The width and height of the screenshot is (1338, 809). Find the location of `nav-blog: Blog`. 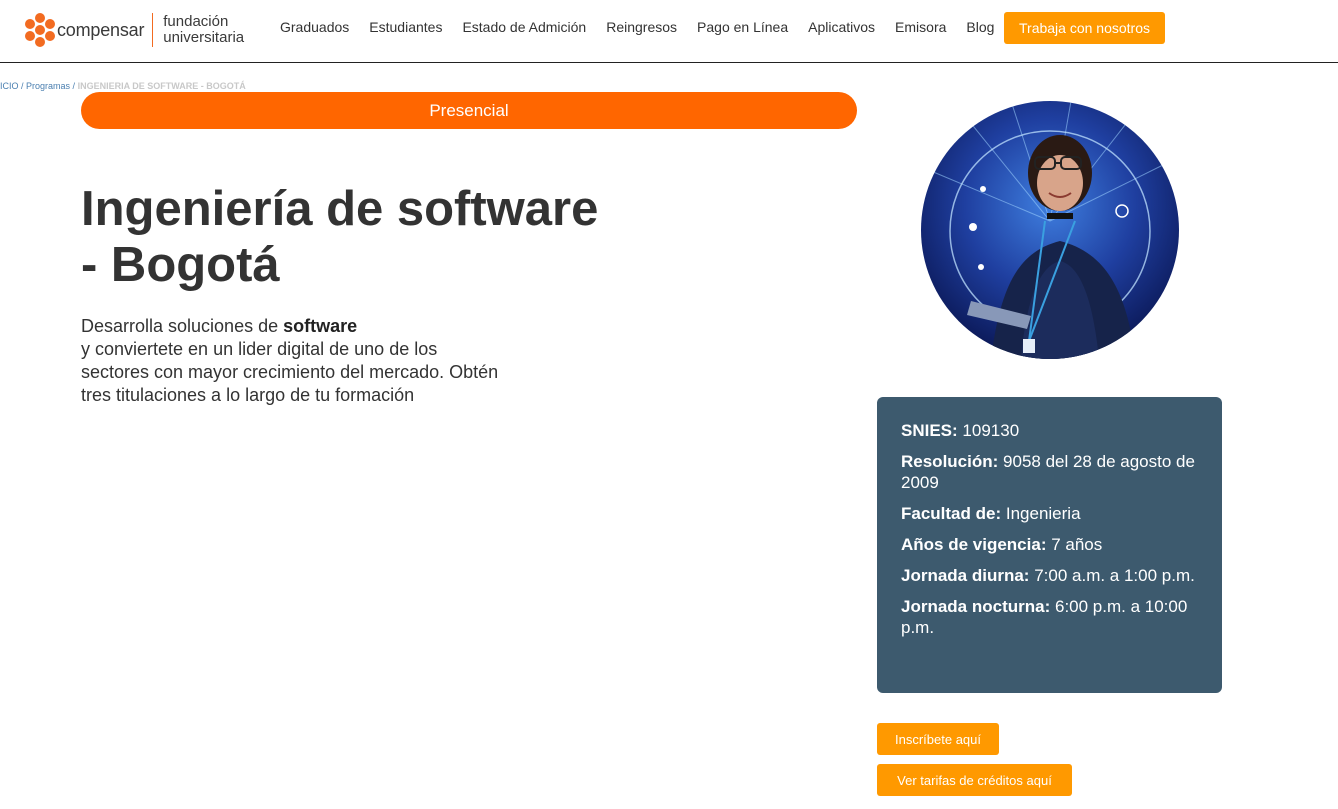

nav-blog: Blog is located at coordinates (980, 27).